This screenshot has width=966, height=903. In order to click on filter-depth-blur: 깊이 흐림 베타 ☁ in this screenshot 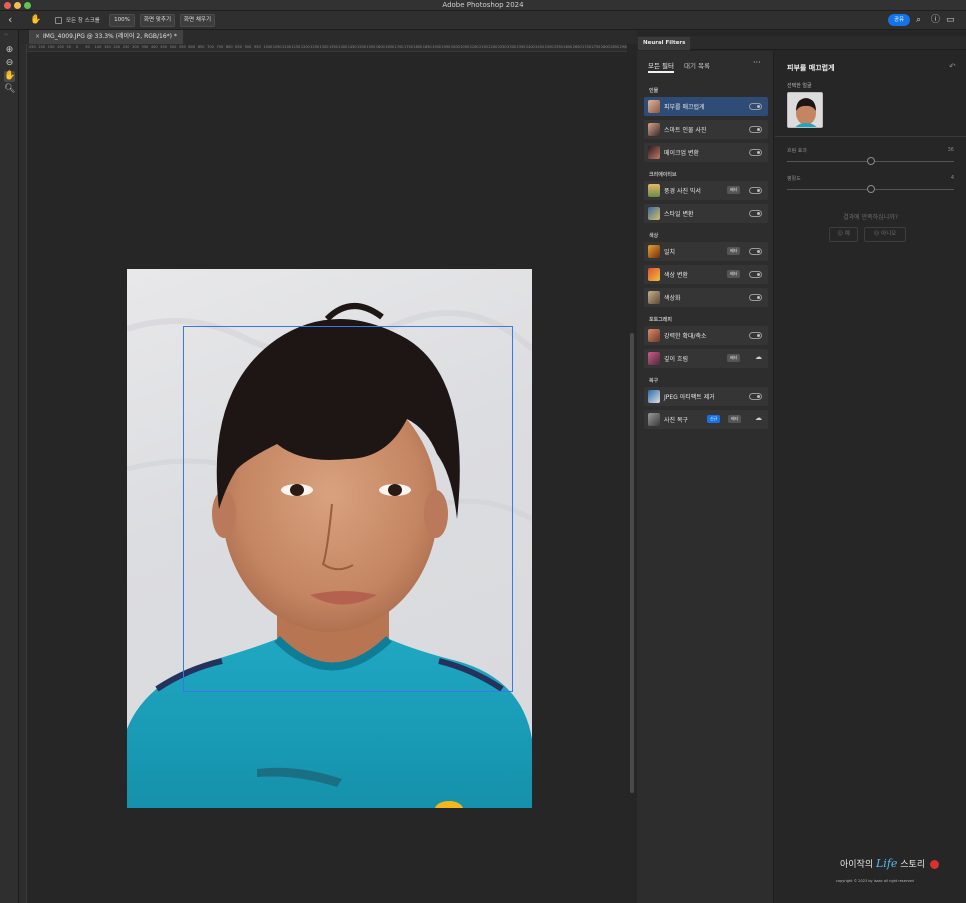, I will do `click(706, 358)`.